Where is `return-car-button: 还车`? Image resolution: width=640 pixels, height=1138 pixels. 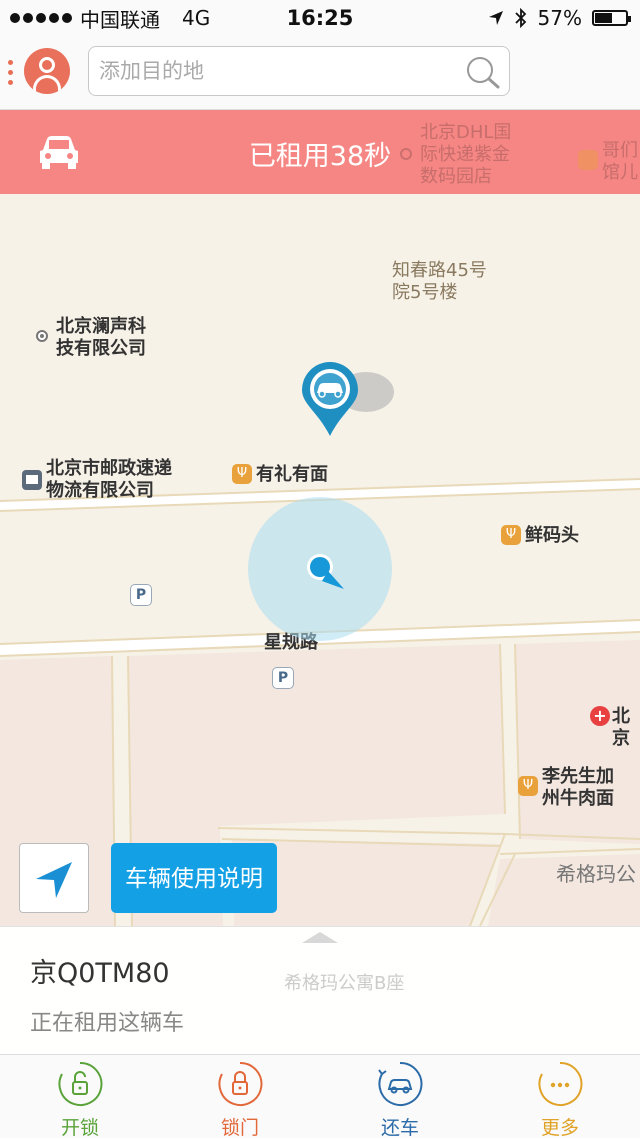 return-car-button: 还车 is located at coordinates (400, 1096).